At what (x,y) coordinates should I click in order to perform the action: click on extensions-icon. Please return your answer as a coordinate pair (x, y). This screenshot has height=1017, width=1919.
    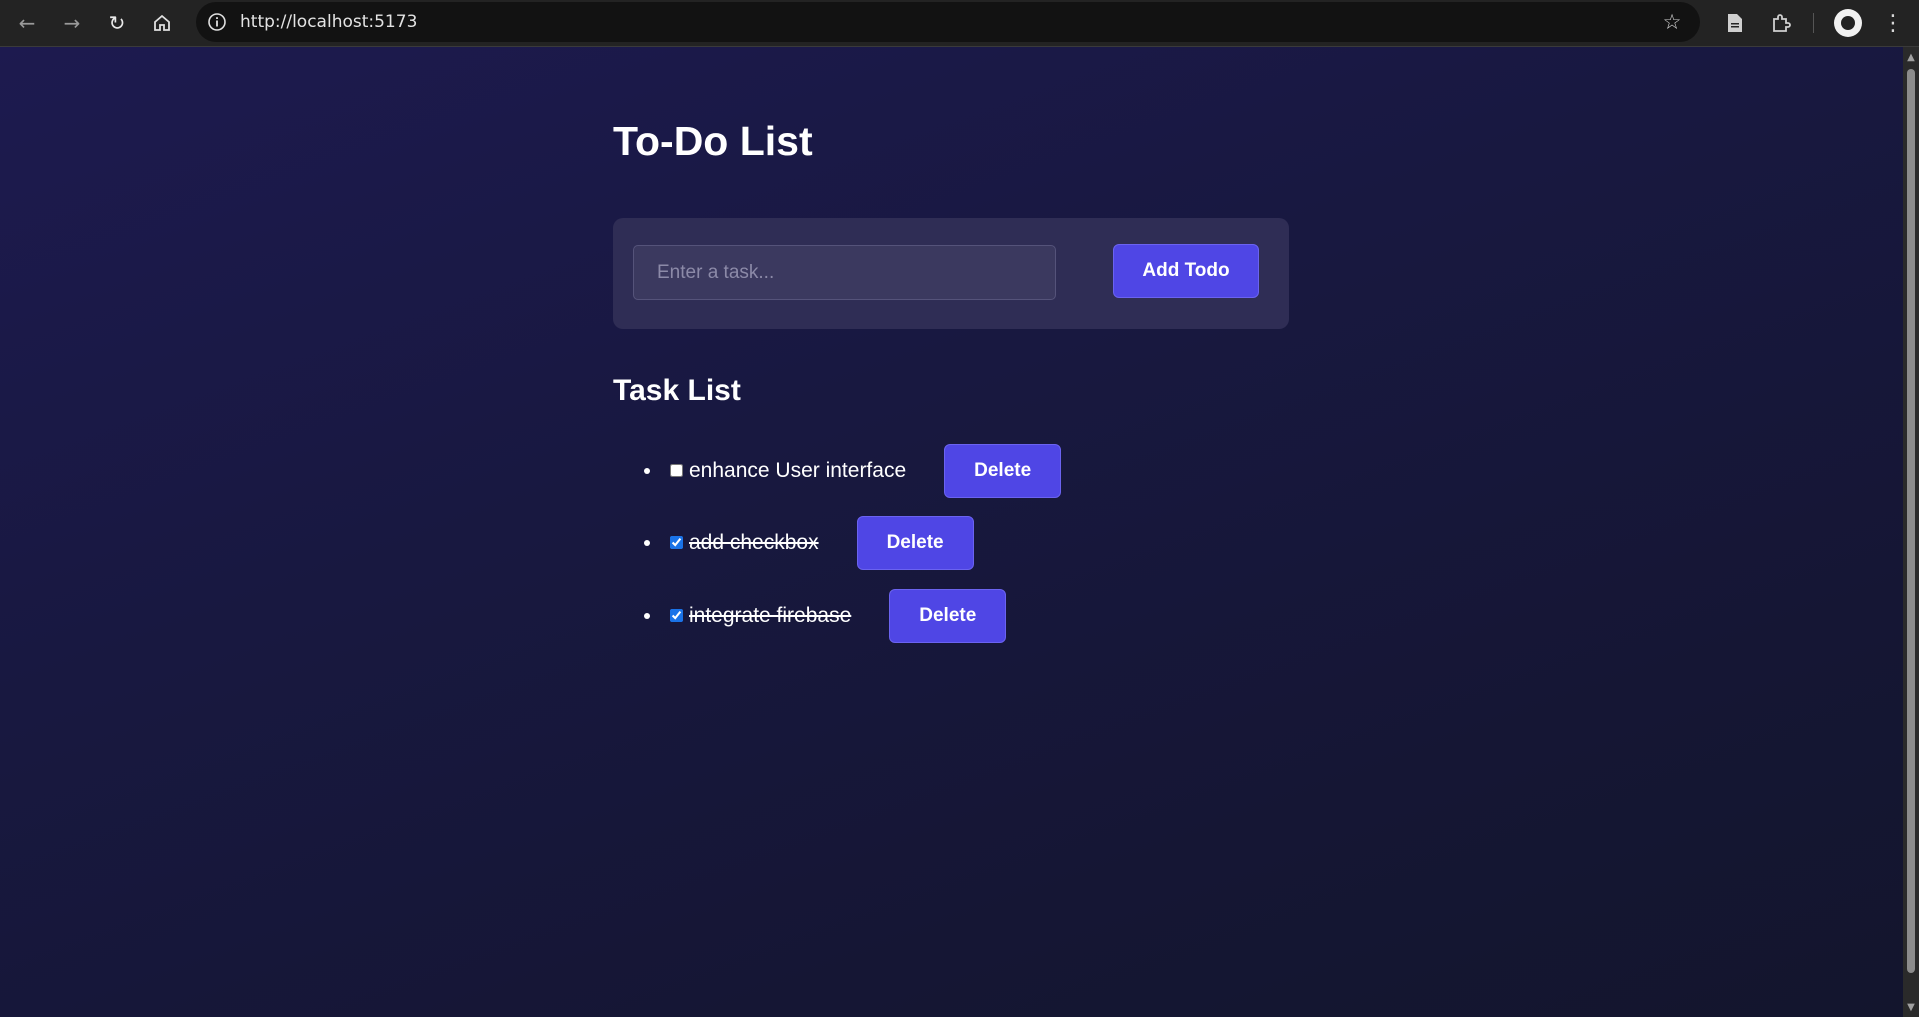
    Looking at the image, I should click on (1781, 23).